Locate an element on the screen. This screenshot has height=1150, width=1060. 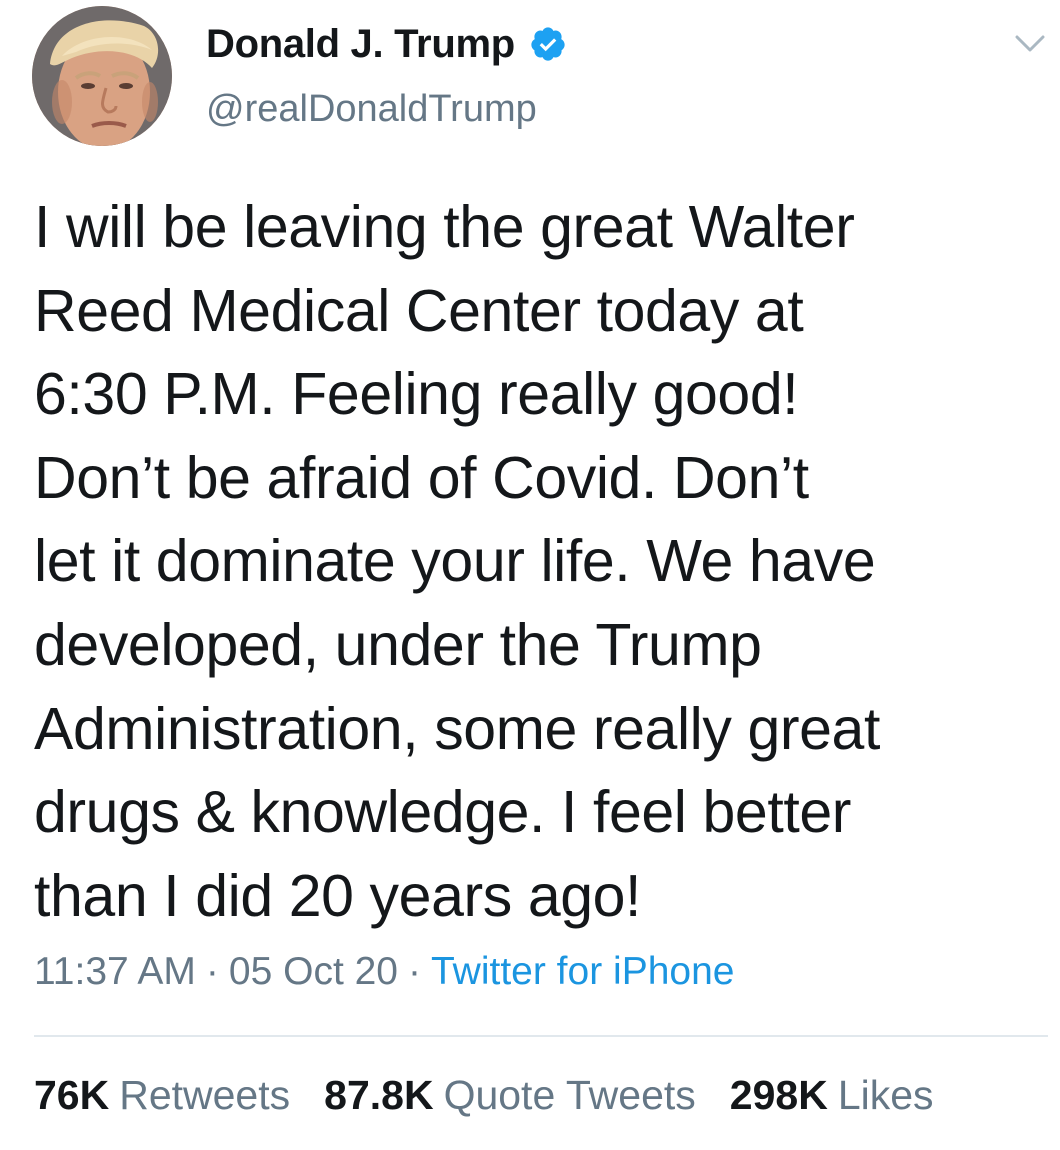
chevron-down-icon is located at coordinates (1030, 43).